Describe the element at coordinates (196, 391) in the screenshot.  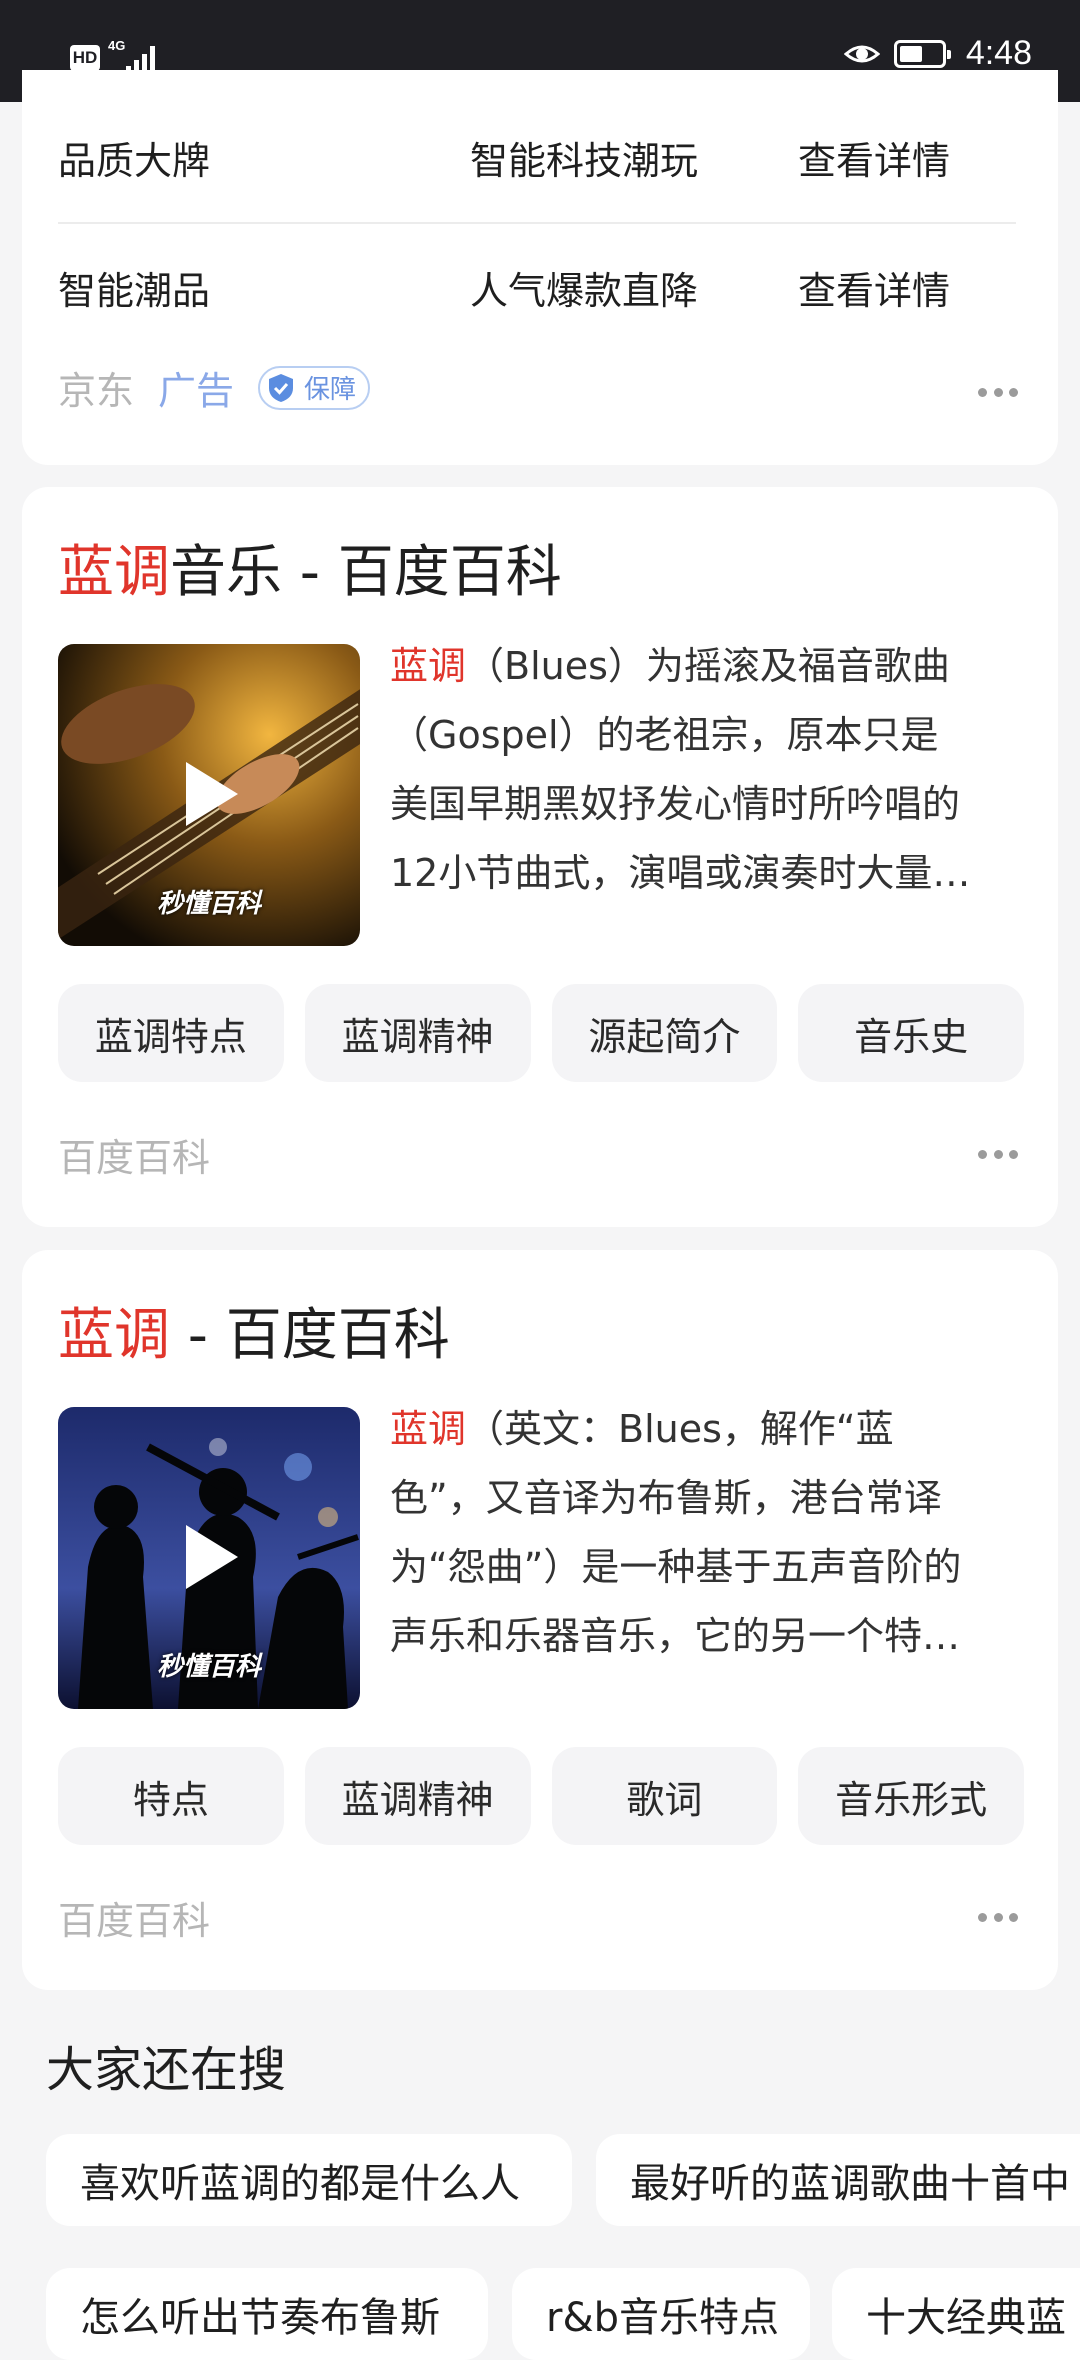
I see `ad-label: 广告` at that location.